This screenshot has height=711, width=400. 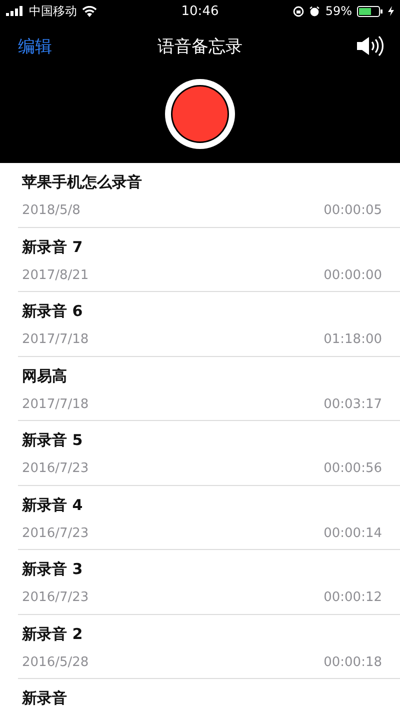 I want to click on recording-date: 2017/8/21, so click(x=55, y=275).